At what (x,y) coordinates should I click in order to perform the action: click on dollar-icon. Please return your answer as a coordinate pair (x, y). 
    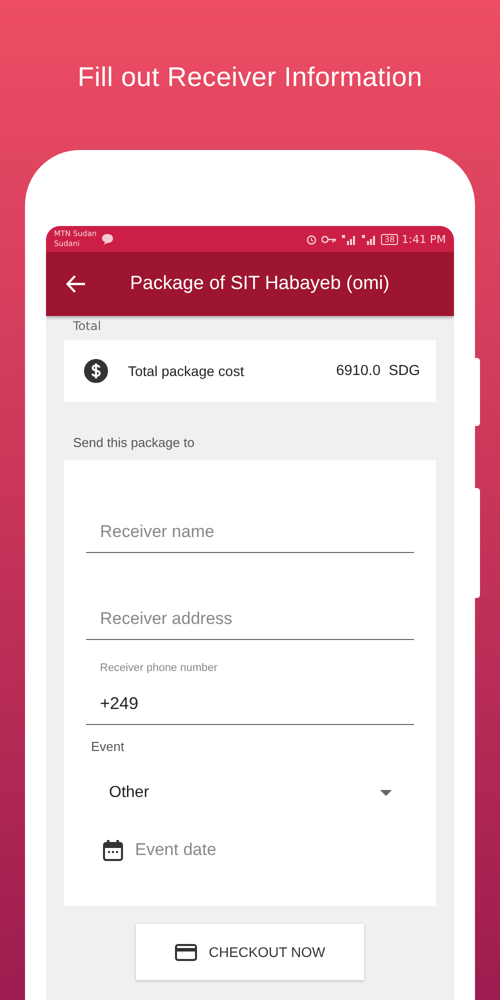
    Looking at the image, I should click on (96, 371).